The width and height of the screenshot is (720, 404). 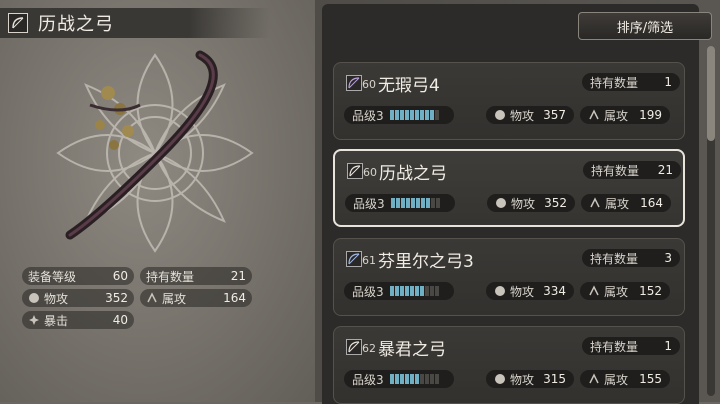 What do you see at coordinates (426, 262) in the screenshot?
I see `weapon-name: 芬里尔之弓3` at bounding box center [426, 262].